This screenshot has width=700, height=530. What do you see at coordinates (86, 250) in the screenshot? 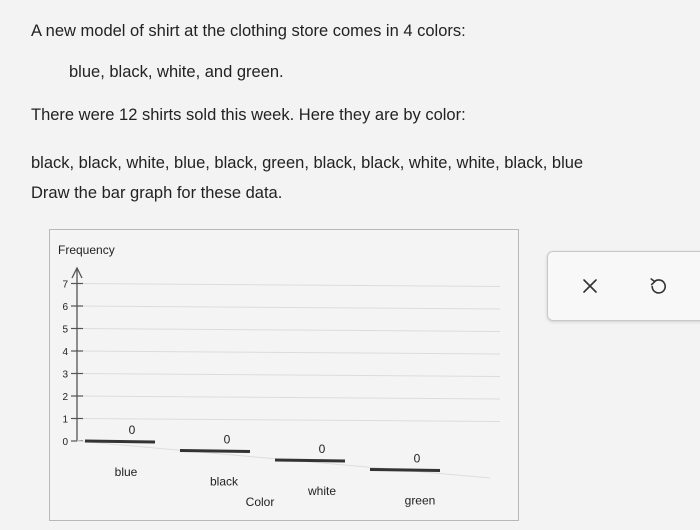
I see `y-axis-label: Frequency` at bounding box center [86, 250].